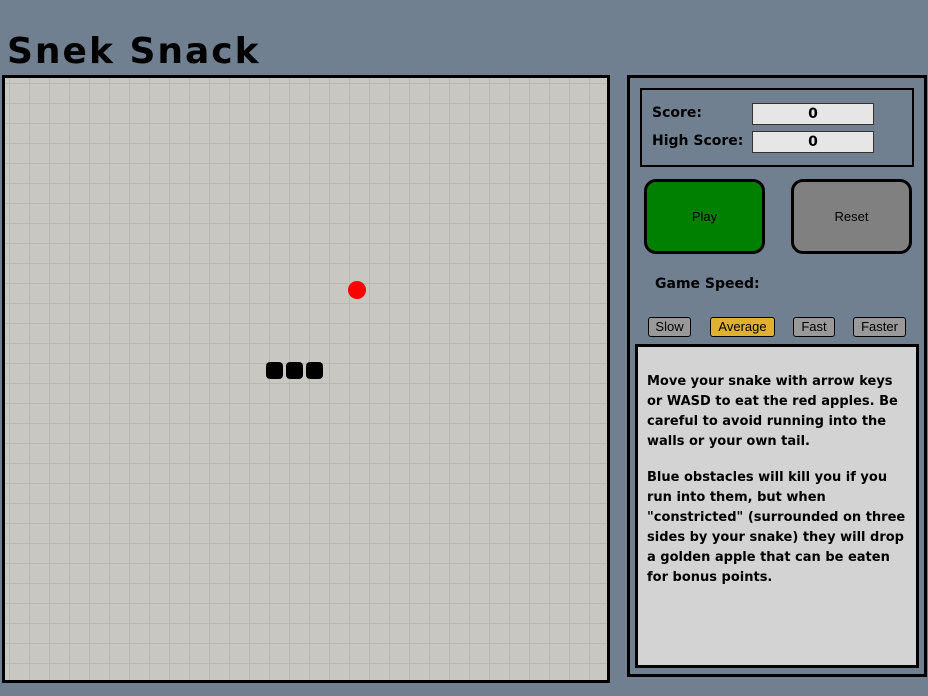  I want to click on score-label: Score:, so click(677, 113).